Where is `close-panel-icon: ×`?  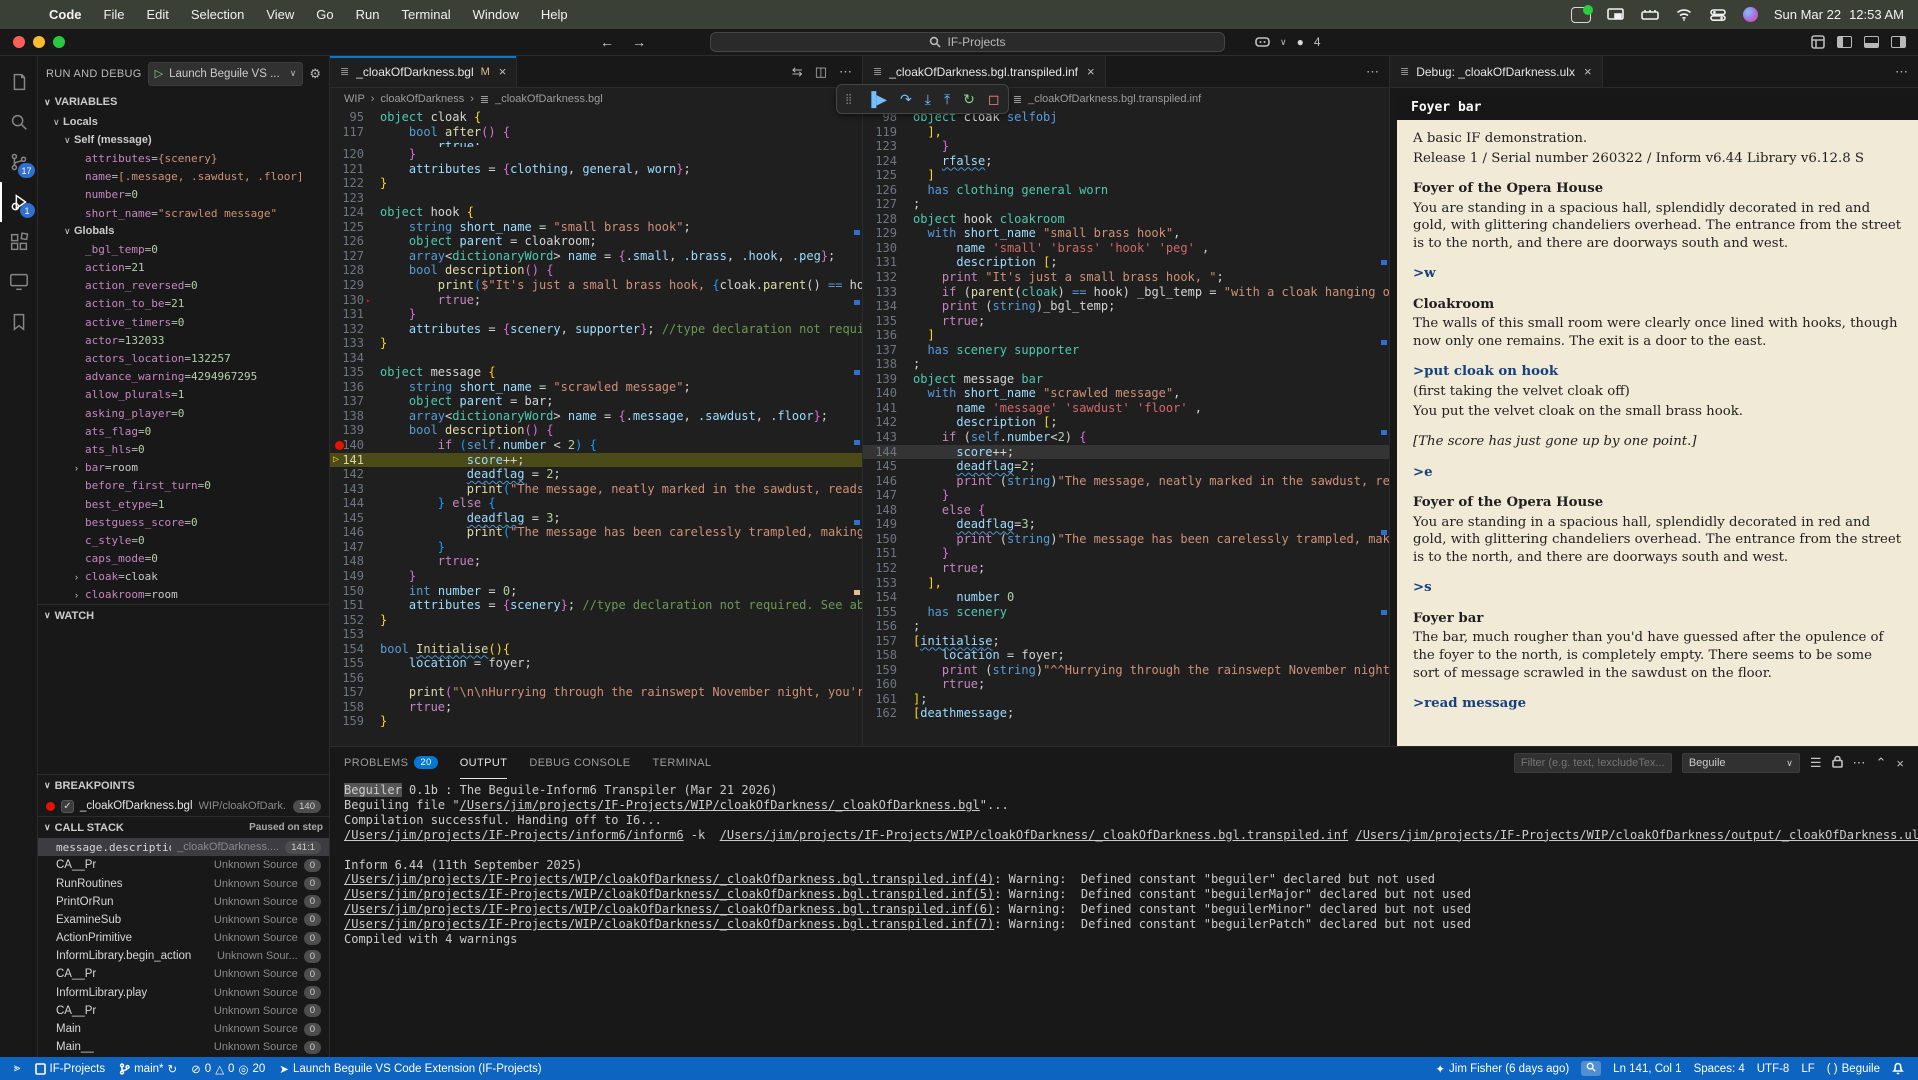 close-panel-icon: × is located at coordinates (1900, 763).